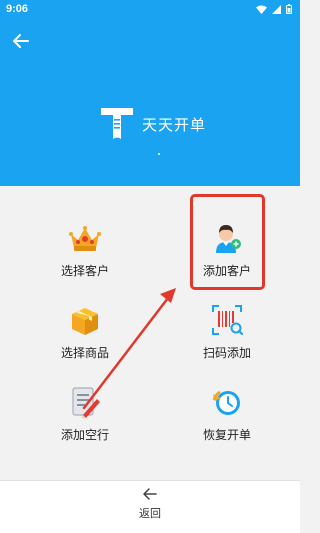 Image resolution: width=320 pixels, height=533 pixels. I want to click on crown-icon, so click(85, 238).